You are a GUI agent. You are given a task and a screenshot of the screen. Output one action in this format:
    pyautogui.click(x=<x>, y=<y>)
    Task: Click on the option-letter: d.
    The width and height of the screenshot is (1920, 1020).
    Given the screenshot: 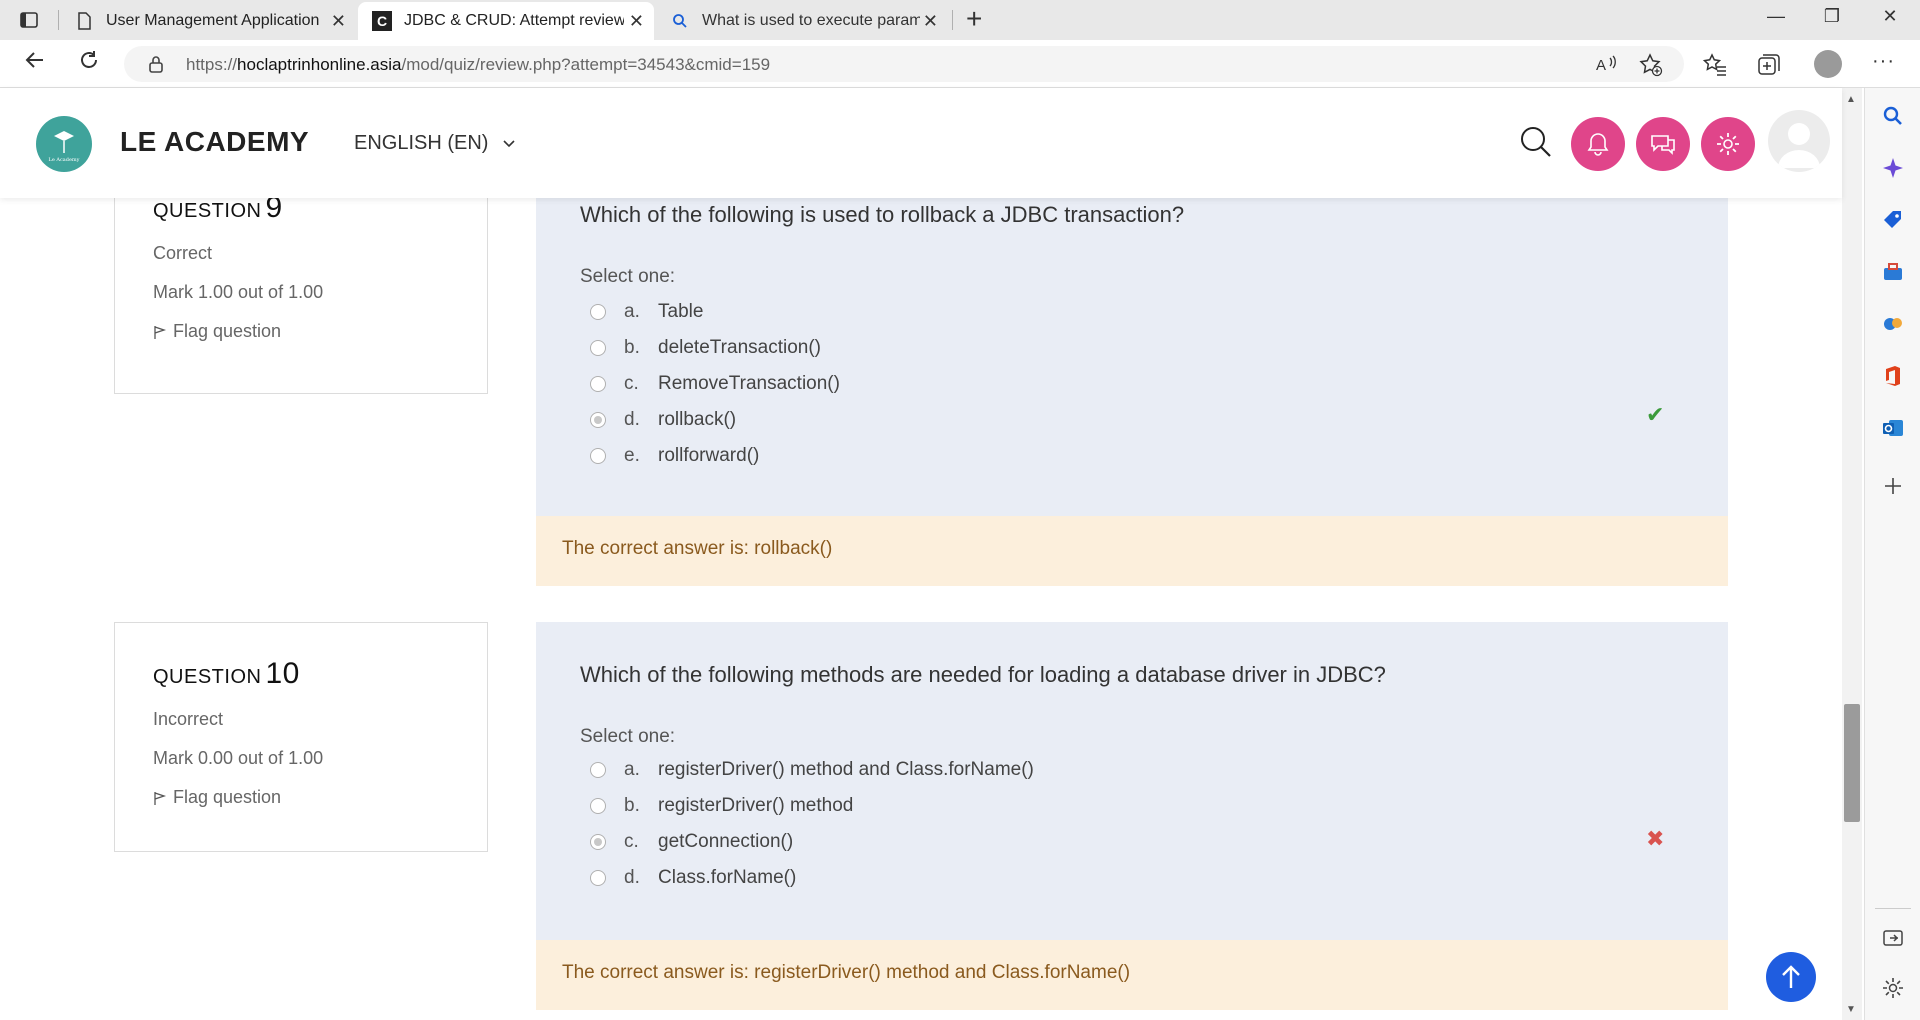 What is the action you would take?
    pyautogui.click(x=632, y=419)
    